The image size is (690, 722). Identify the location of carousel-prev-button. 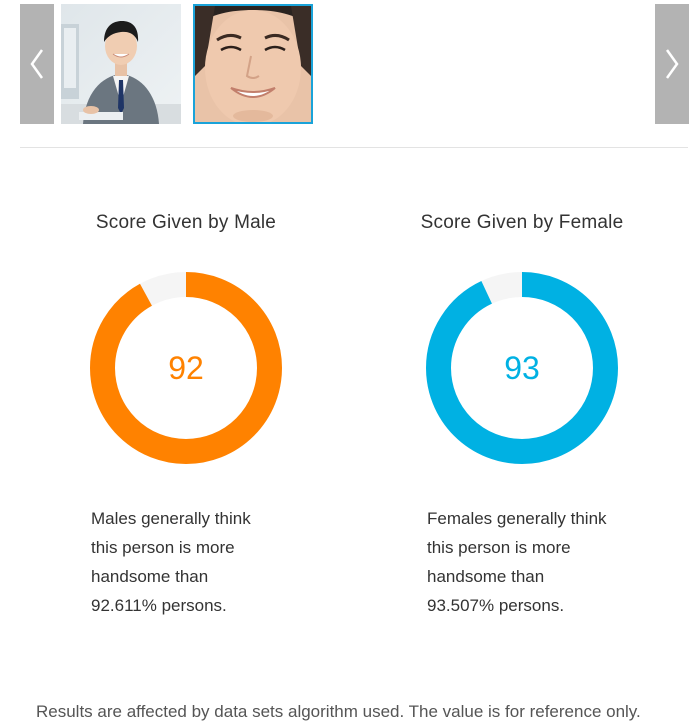
(37, 64).